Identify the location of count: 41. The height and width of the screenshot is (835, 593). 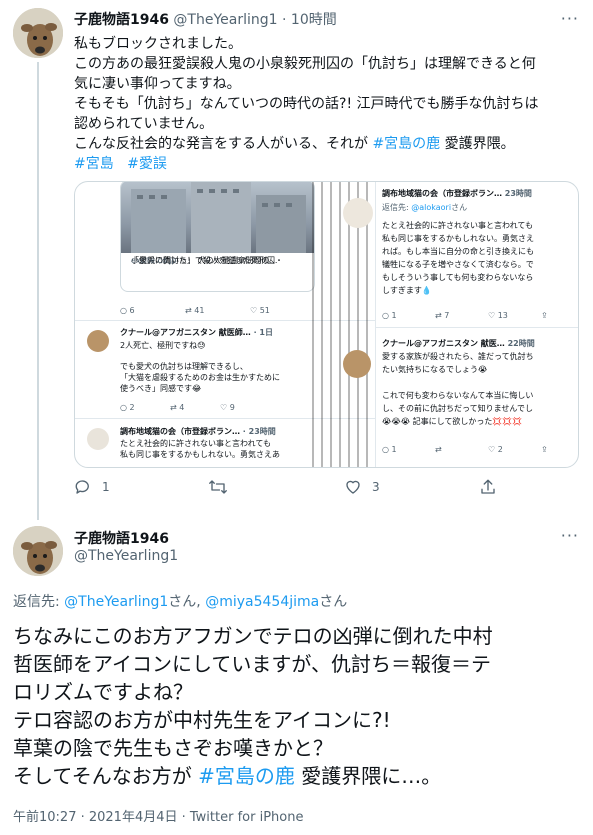
(199, 310).